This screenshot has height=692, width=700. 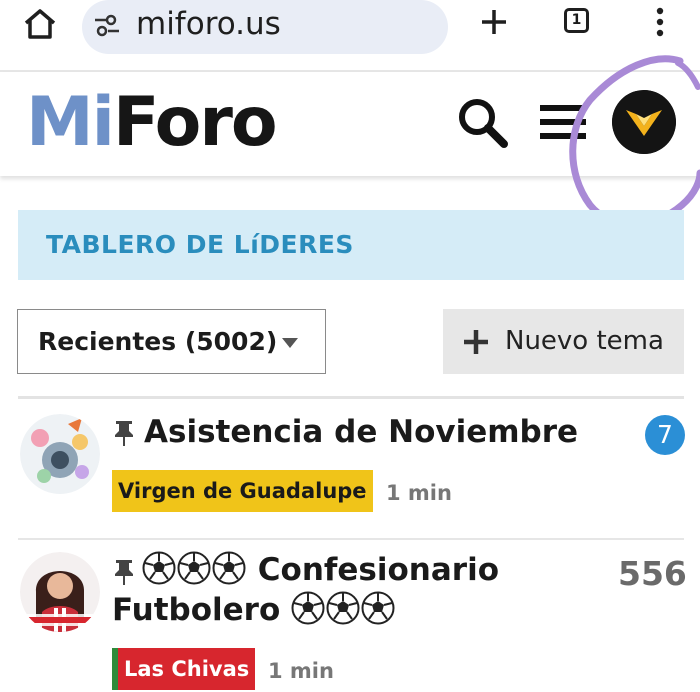 I want to click on search-icon, so click(x=483, y=123).